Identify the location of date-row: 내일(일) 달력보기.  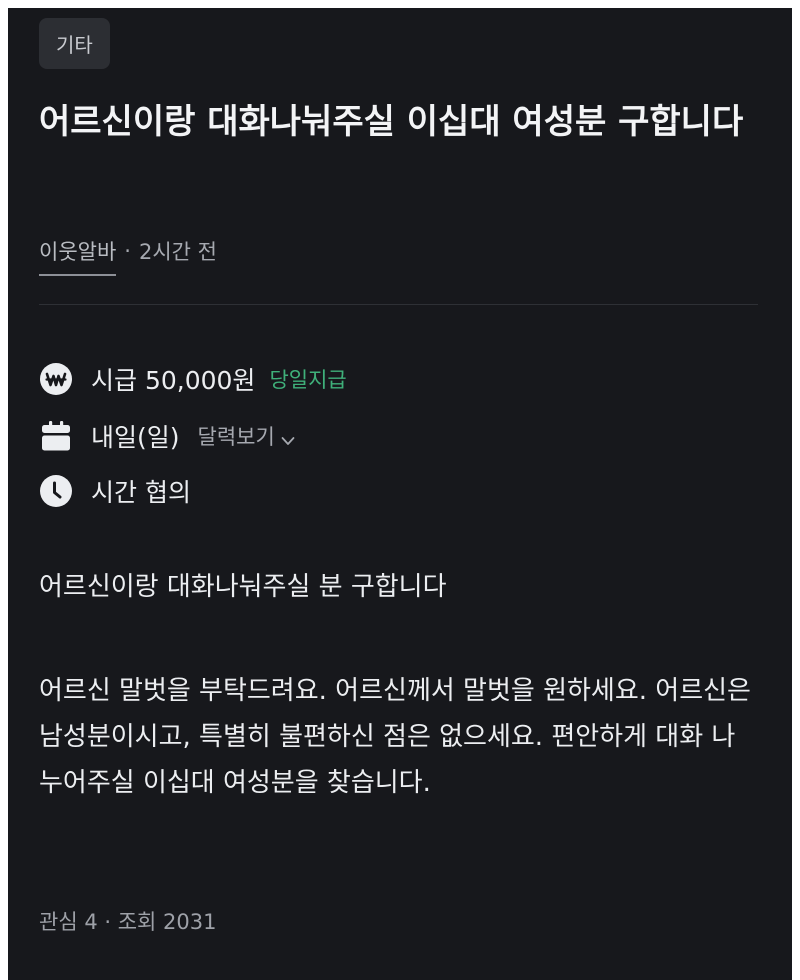
(167, 436).